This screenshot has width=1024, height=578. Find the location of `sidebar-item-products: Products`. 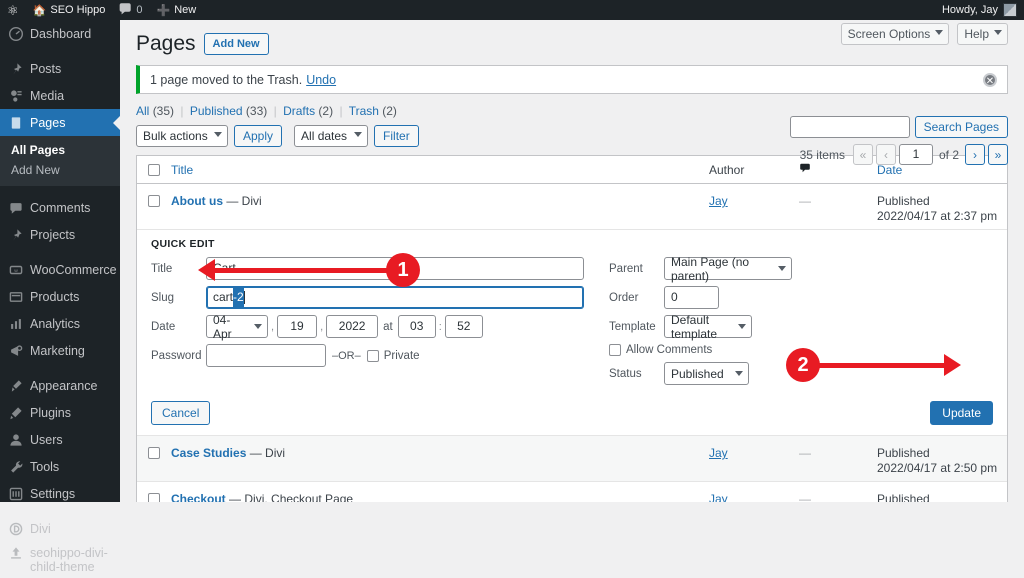

sidebar-item-products: Products is located at coordinates (60, 296).